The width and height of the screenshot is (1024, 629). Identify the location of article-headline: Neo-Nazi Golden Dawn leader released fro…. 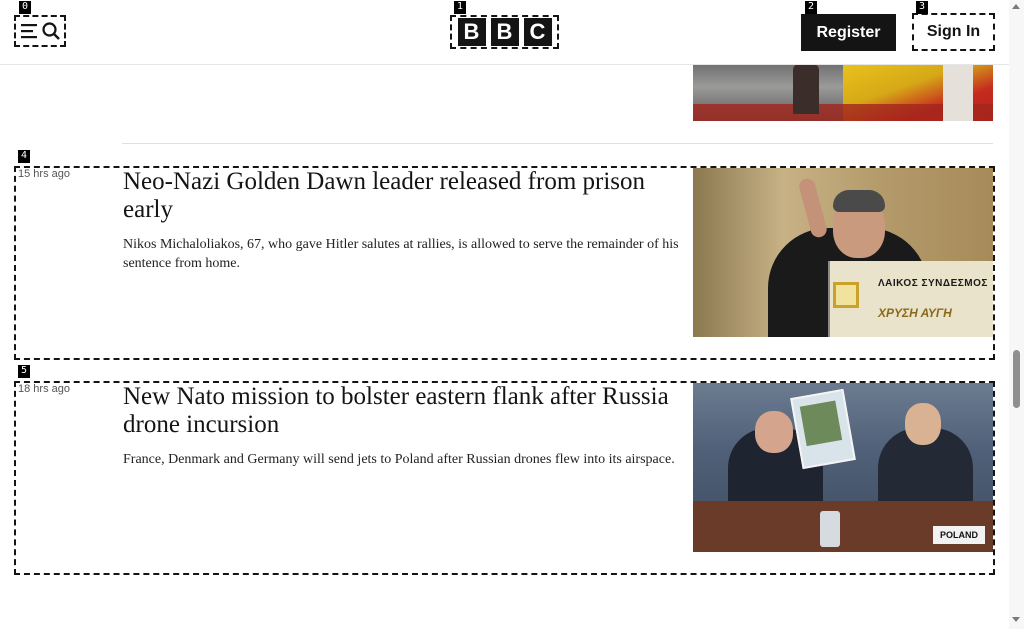
(403, 196).